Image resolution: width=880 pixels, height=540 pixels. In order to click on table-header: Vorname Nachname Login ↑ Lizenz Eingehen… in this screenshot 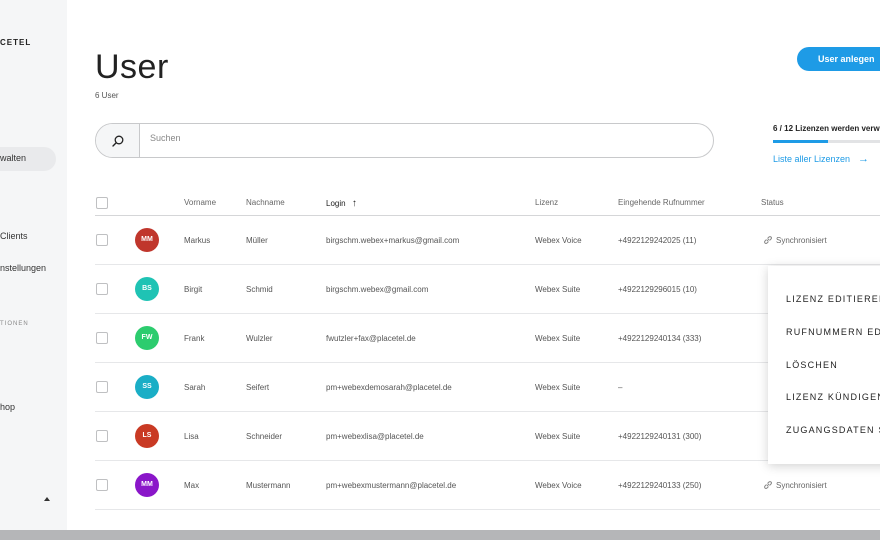, I will do `click(487, 203)`.